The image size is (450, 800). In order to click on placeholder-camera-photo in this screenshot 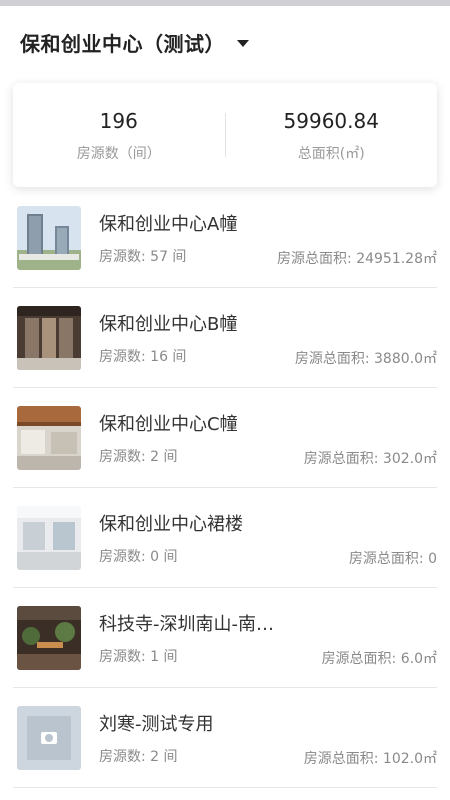, I will do `click(49, 738)`.